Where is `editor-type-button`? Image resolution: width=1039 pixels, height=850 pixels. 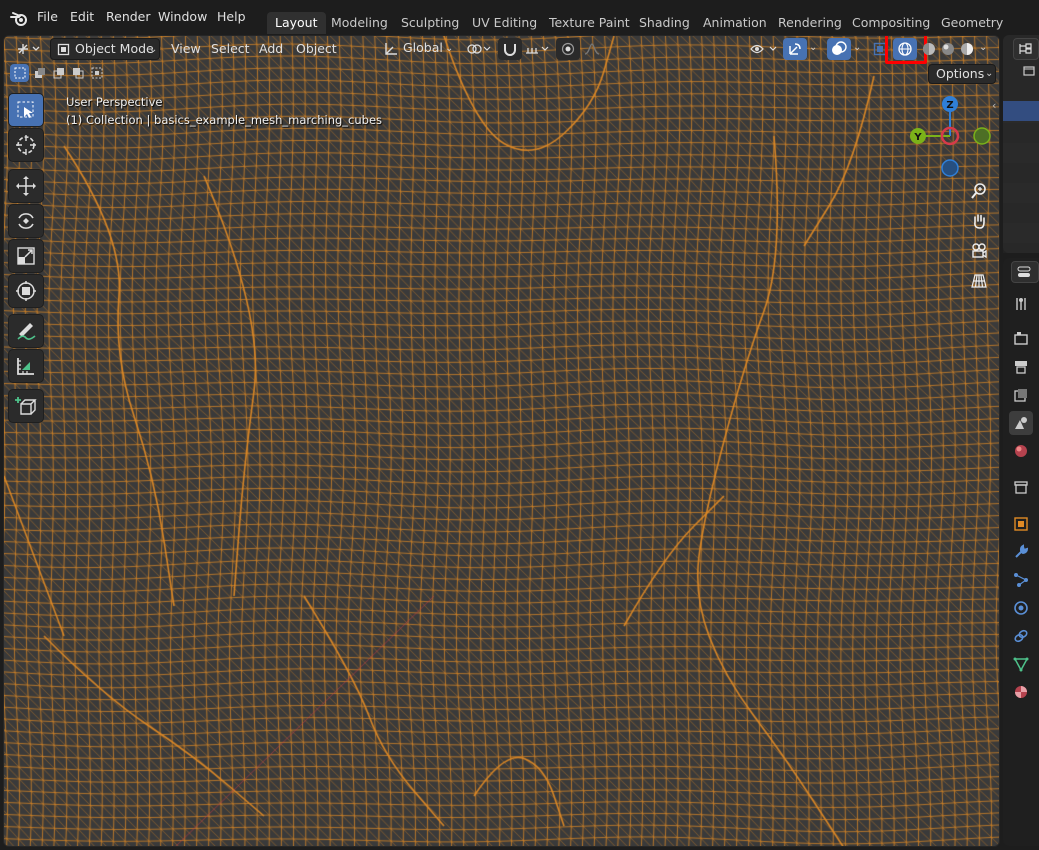 editor-type-button is located at coordinates (29, 49).